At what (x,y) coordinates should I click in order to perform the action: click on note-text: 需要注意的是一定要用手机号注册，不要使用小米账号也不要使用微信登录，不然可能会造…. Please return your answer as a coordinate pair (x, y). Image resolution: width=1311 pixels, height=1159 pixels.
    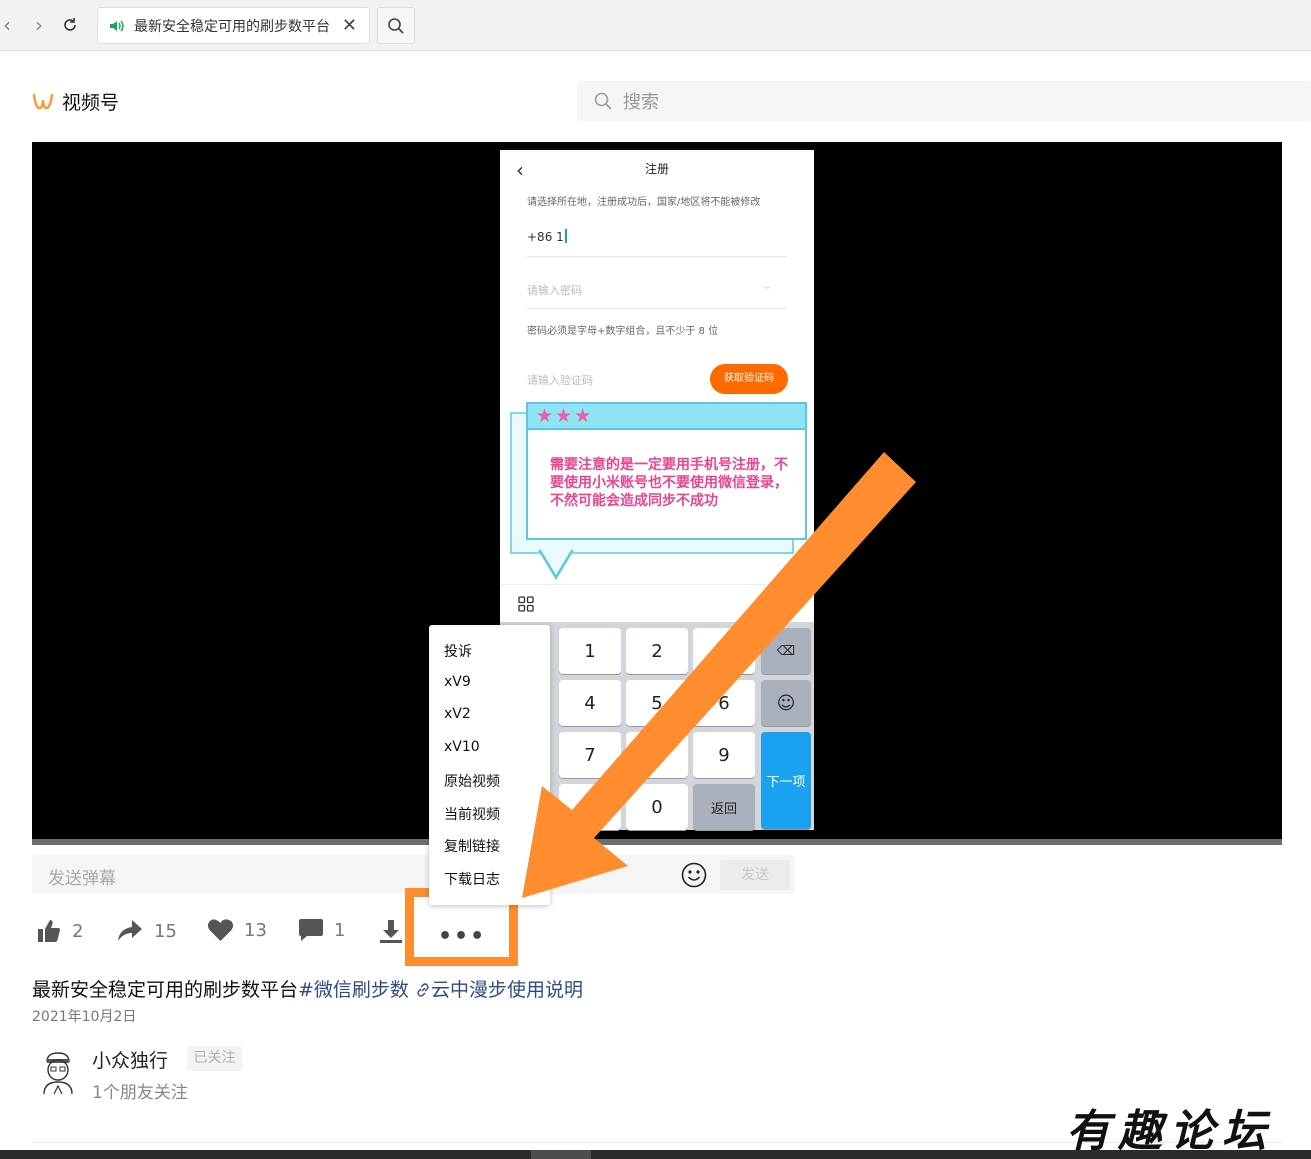
    Looking at the image, I should click on (669, 483).